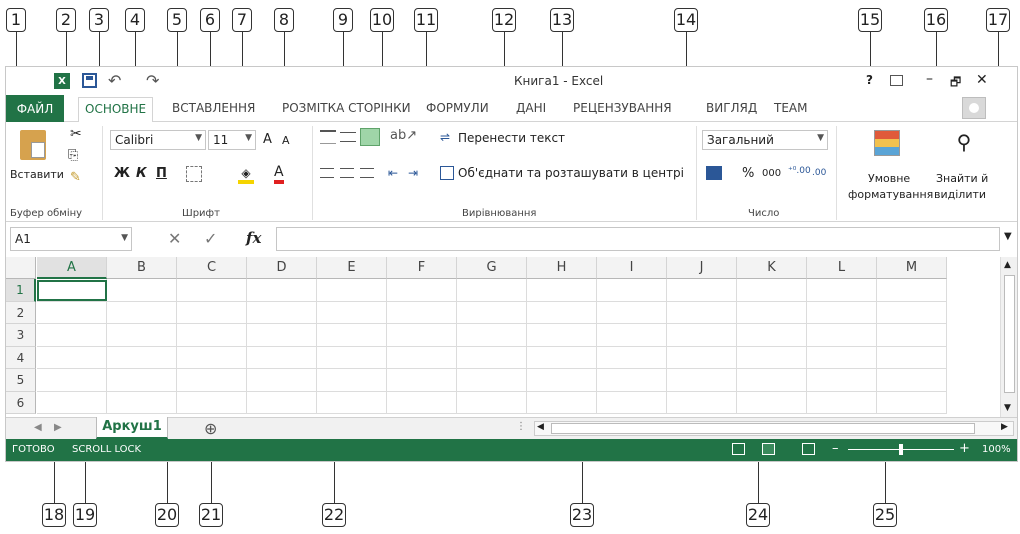  I want to click on add-sheet-icon: ⊕, so click(210, 428).